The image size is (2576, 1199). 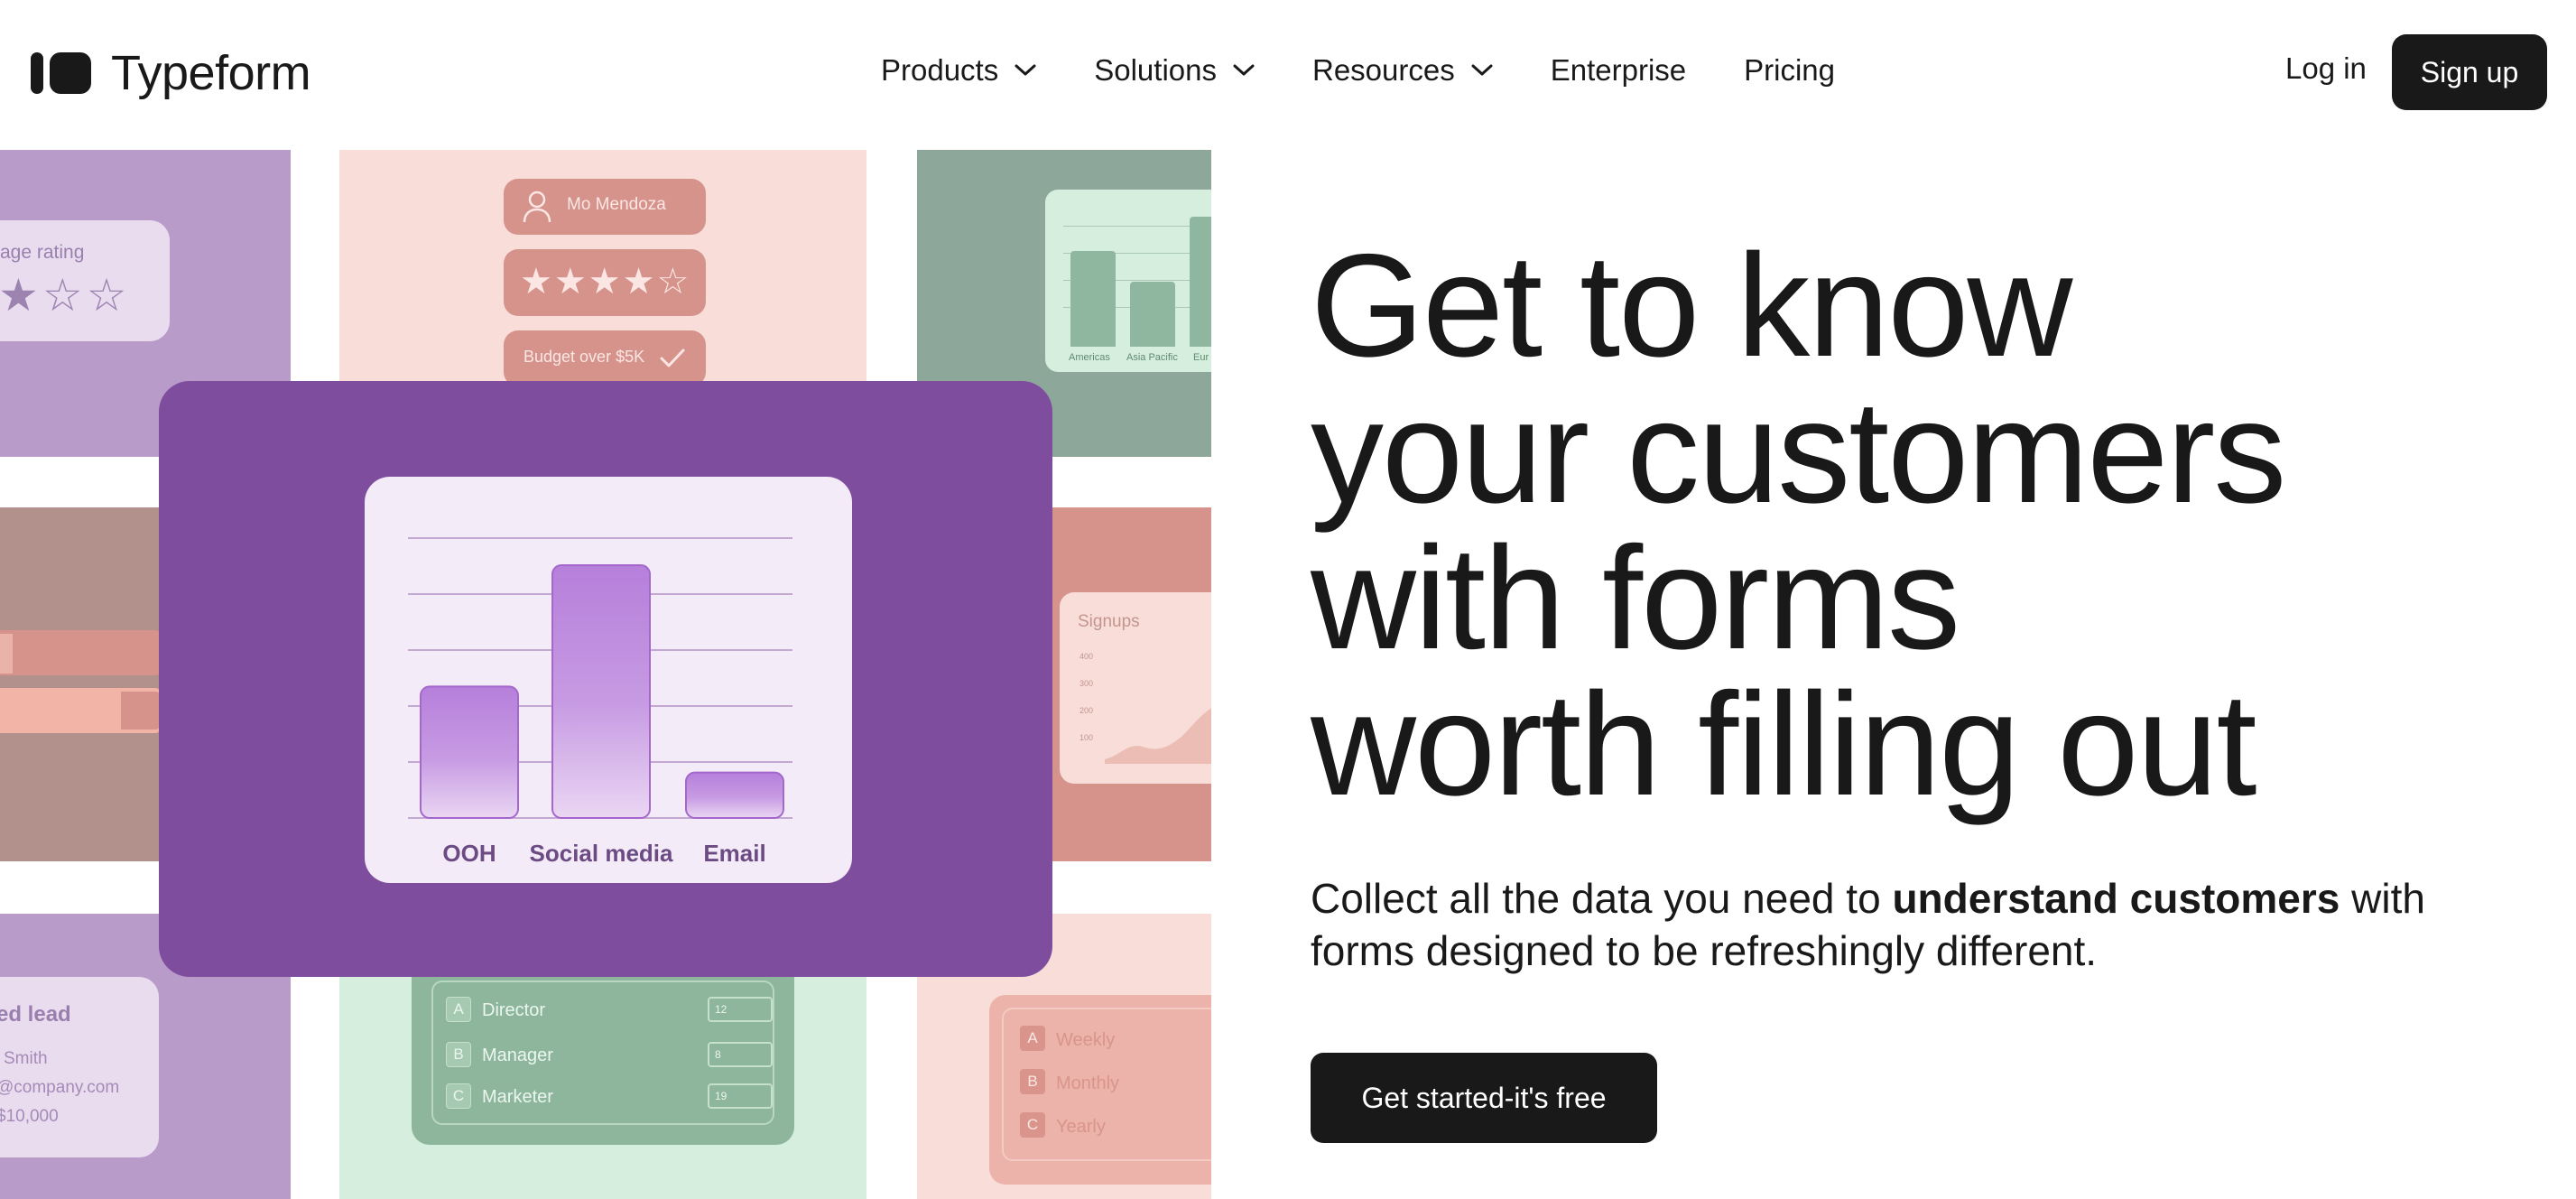 What do you see at coordinates (469, 854) in the screenshot?
I see `chart-category-label: OOH` at bounding box center [469, 854].